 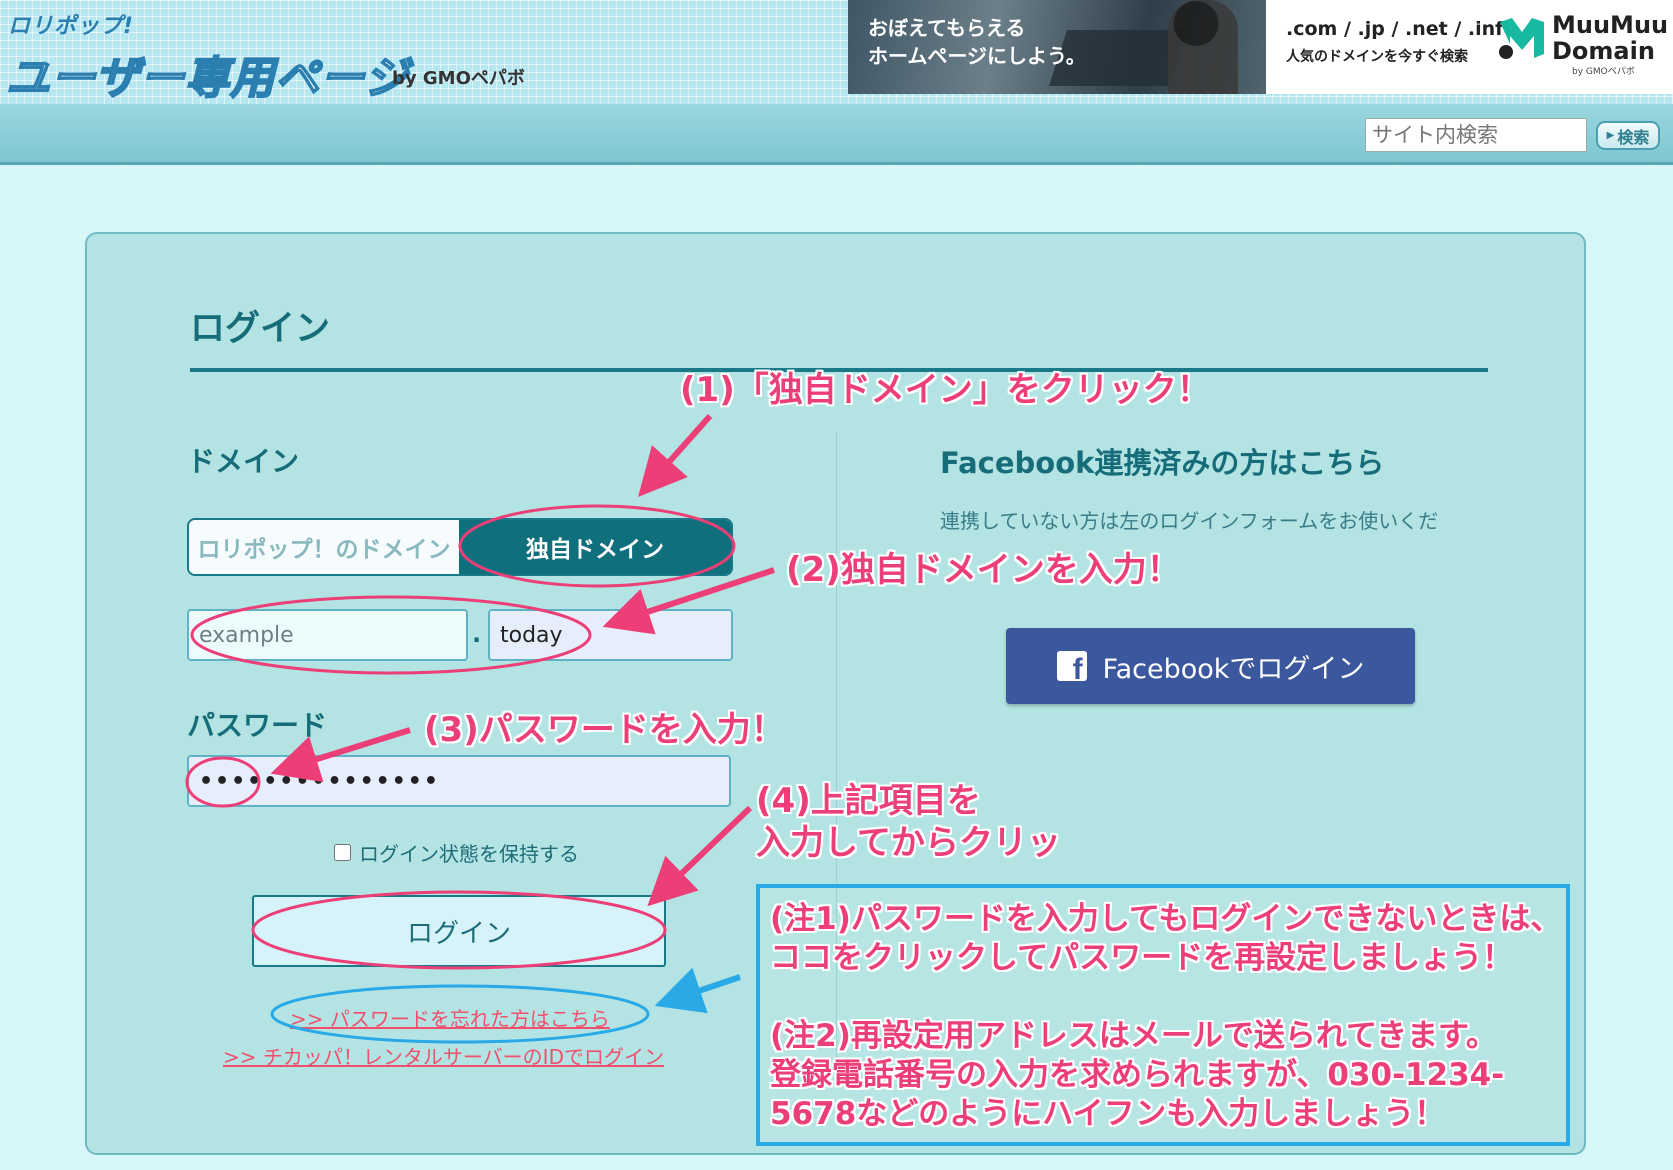 I want to click on muumuu-logo-icon, so click(x=1521, y=38).